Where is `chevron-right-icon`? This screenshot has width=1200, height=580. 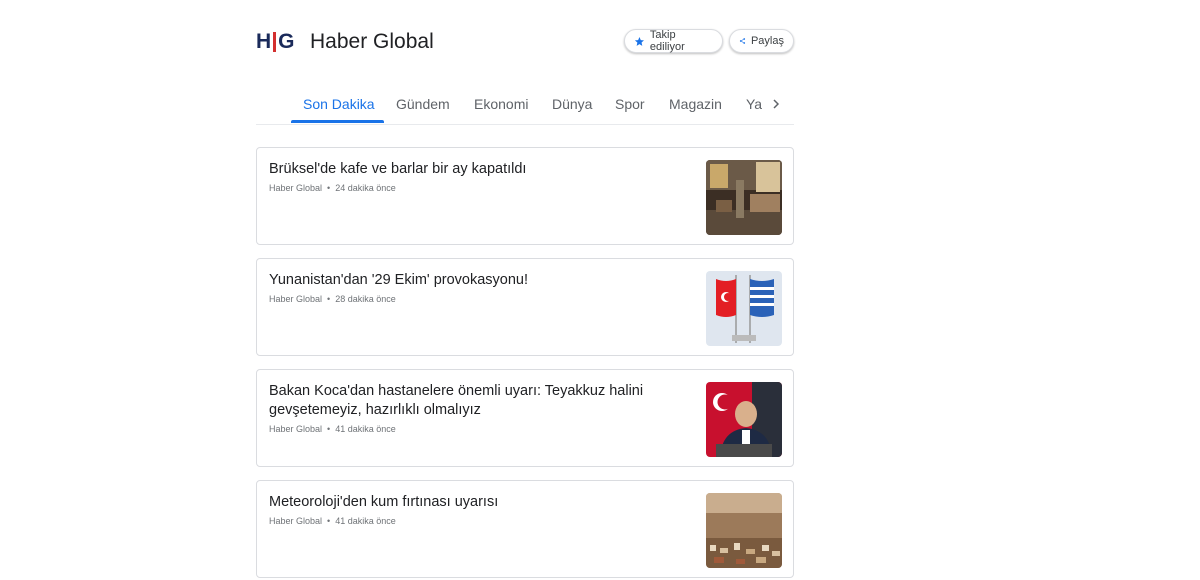
chevron-right-icon is located at coordinates (776, 104).